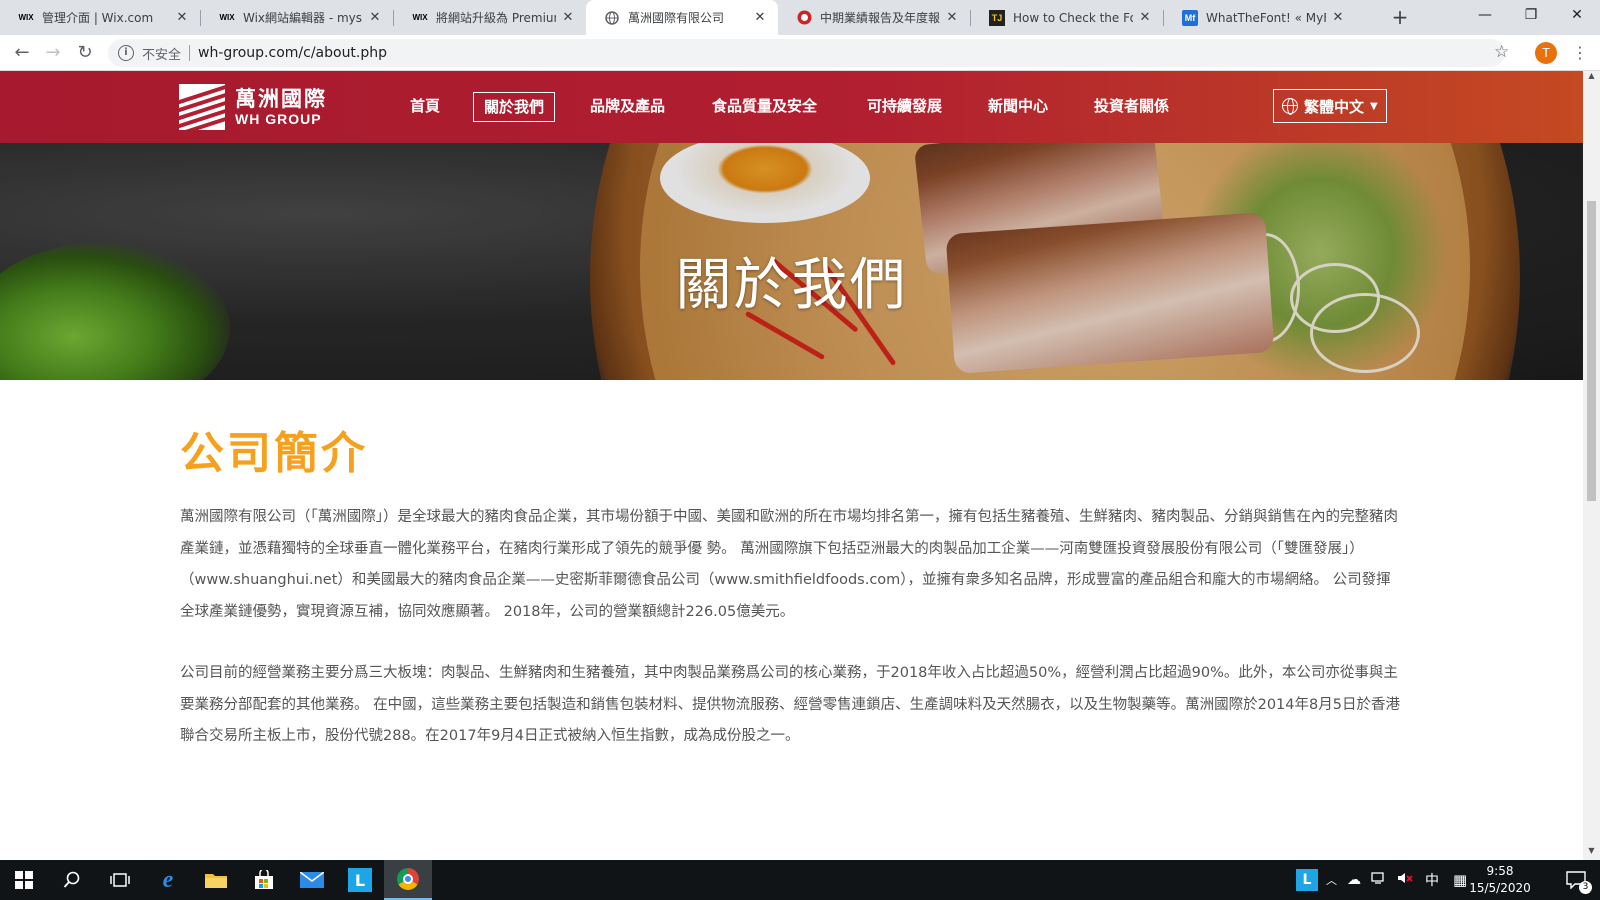 The width and height of the screenshot is (1600, 900). Describe the element at coordinates (804, 18) in the screenshot. I see `red-seal-favicon-icon` at that location.